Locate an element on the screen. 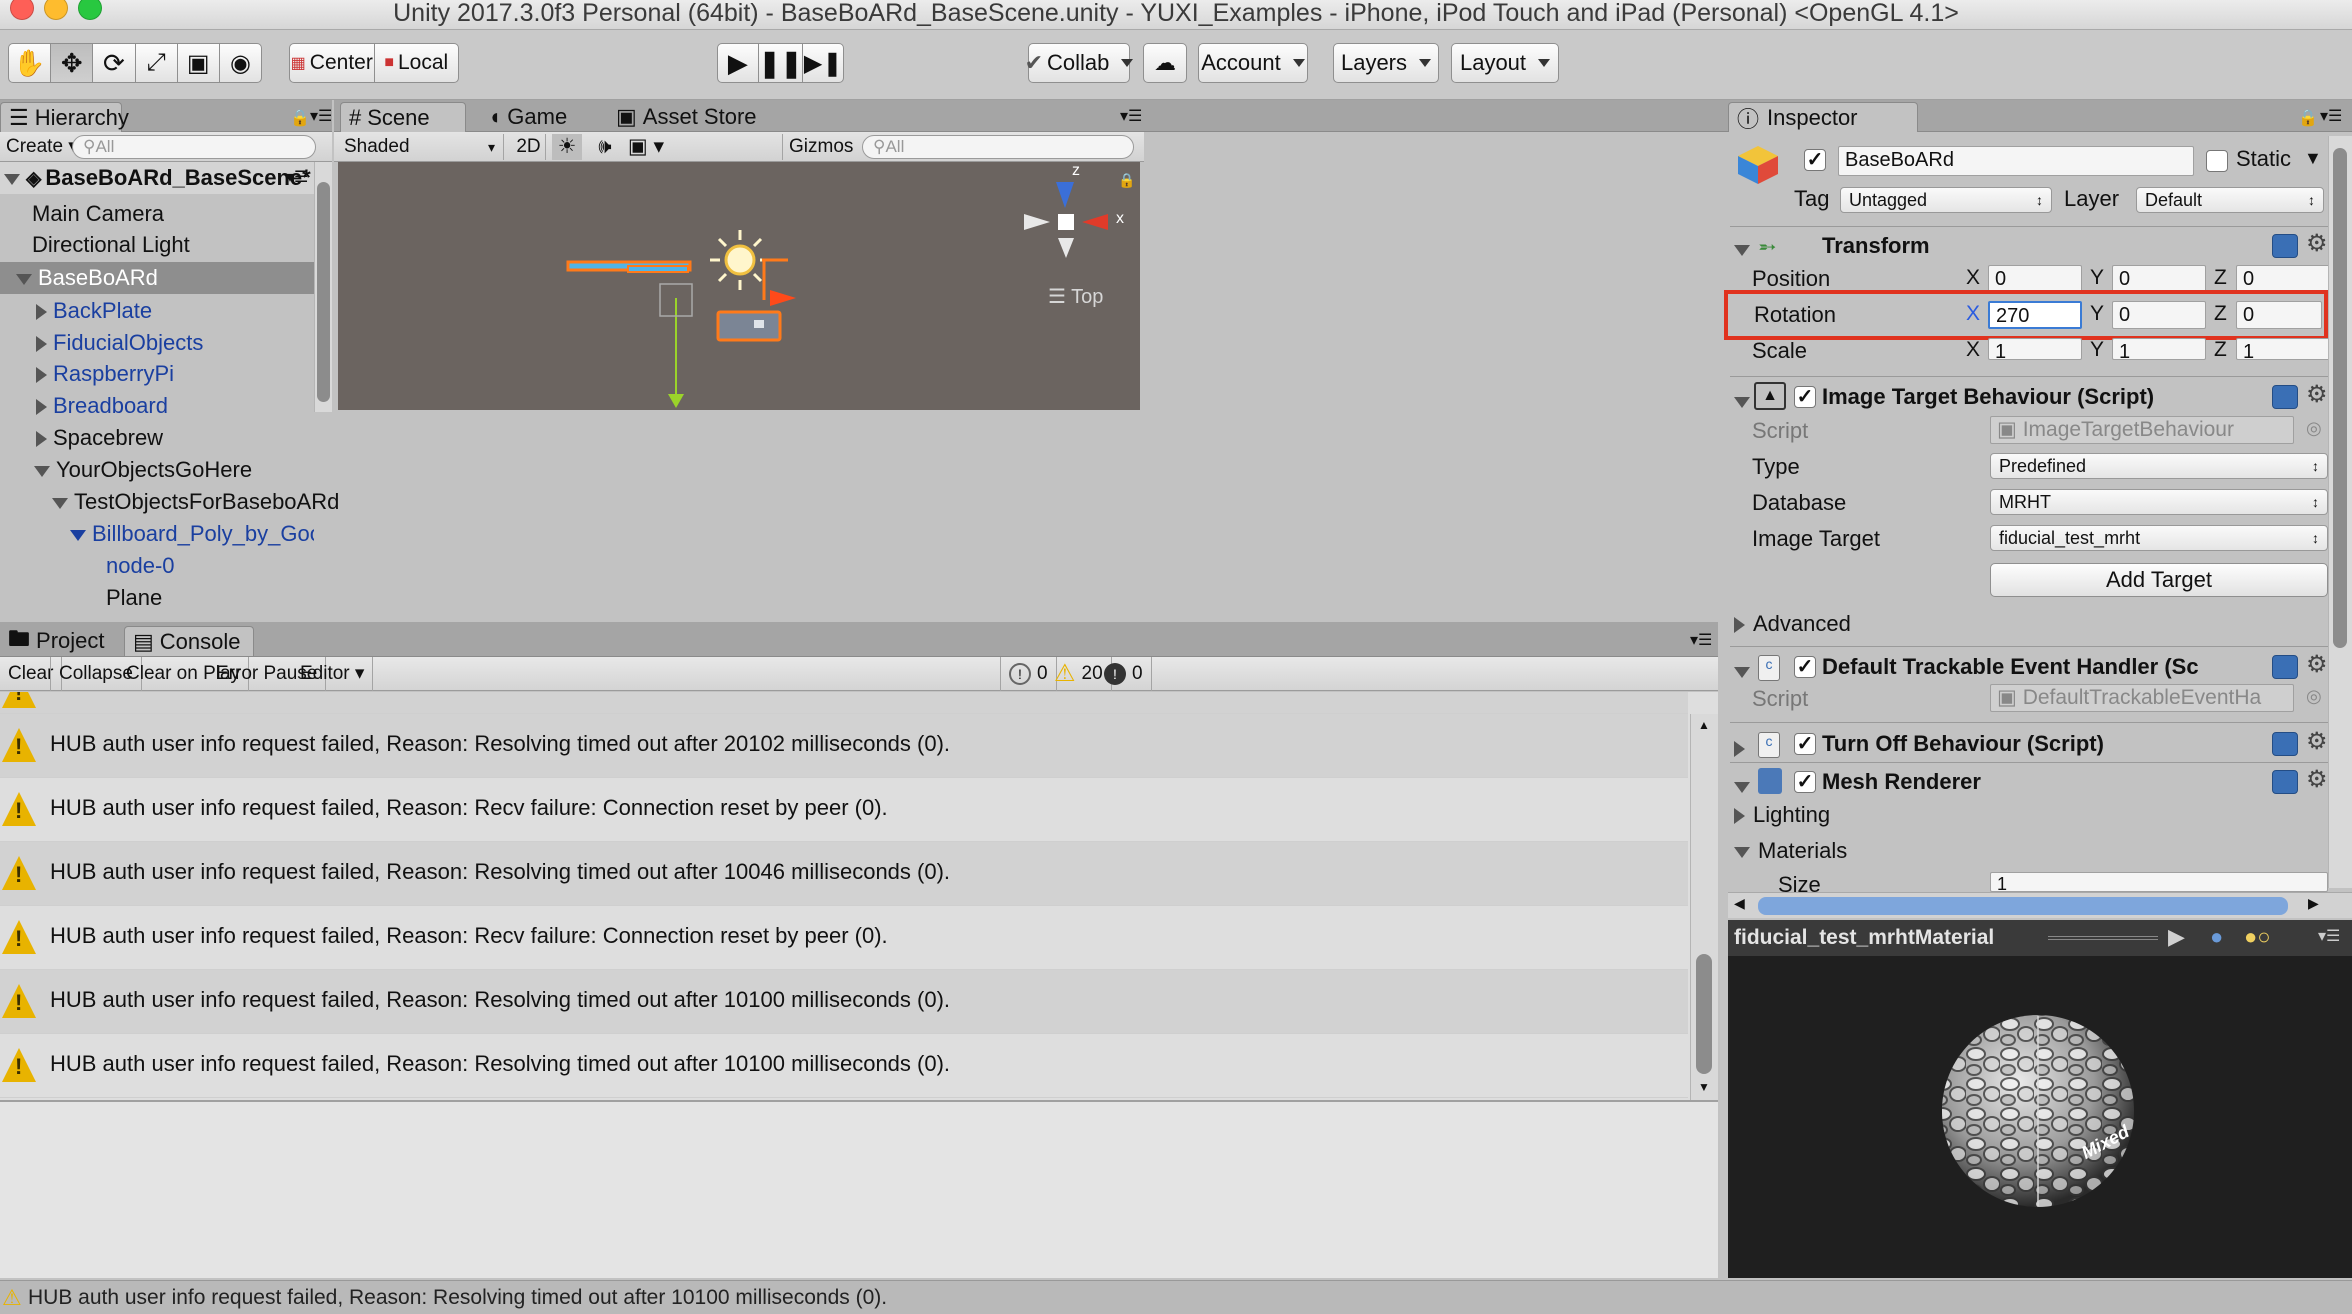  position-y-field: 0 is located at coordinates (2159, 279).